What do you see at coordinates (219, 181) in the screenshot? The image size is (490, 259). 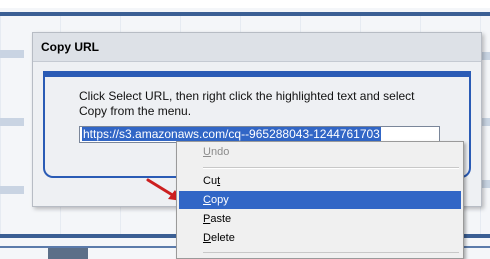 I see `menu-item-accelerator: t` at bounding box center [219, 181].